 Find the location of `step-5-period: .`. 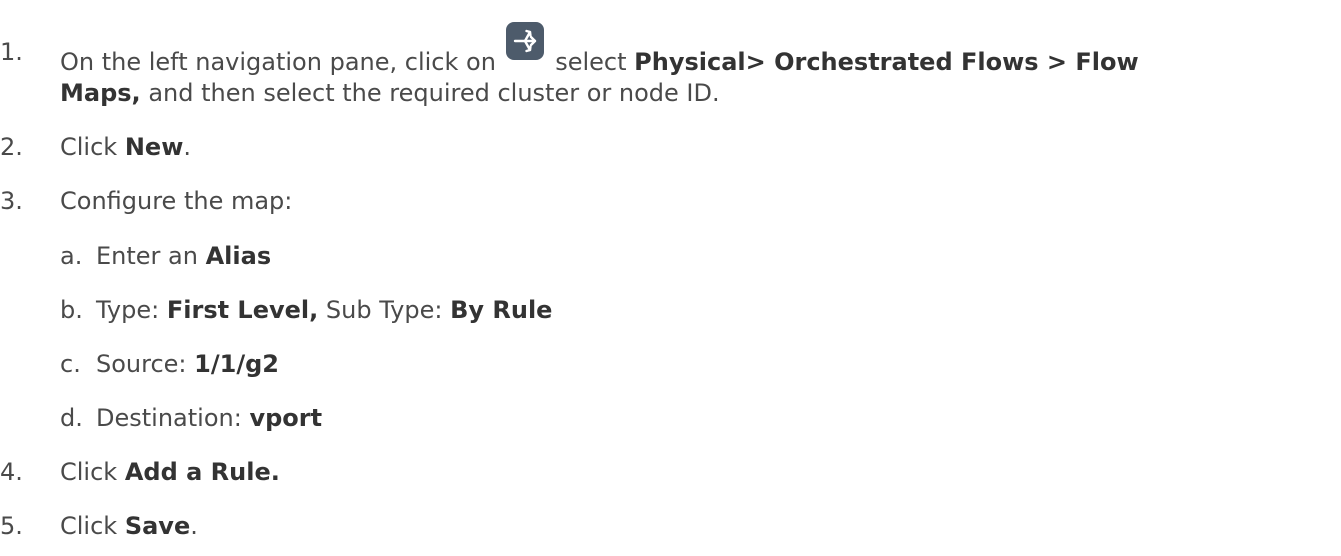

step-5-period: . is located at coordinates (194, 526).